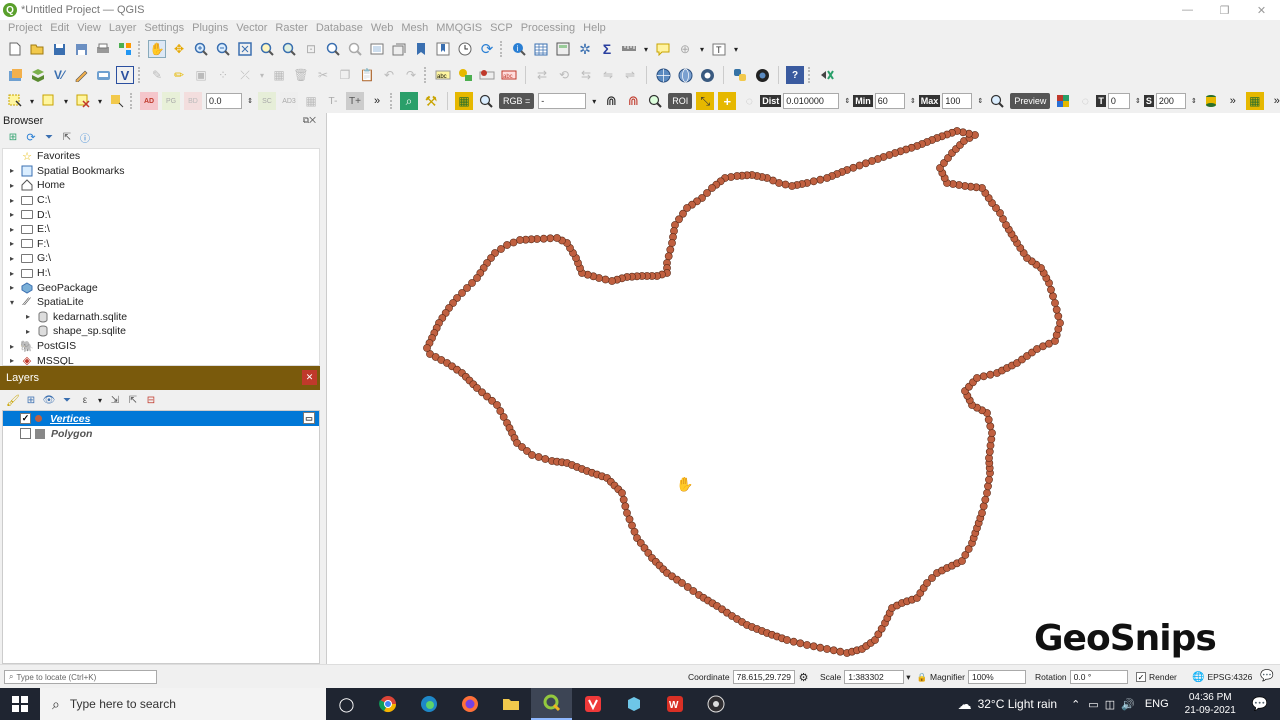 This screenshot has height=720, width=1280. I want to click on menu-mesh: Mesh, so click(414, 28).